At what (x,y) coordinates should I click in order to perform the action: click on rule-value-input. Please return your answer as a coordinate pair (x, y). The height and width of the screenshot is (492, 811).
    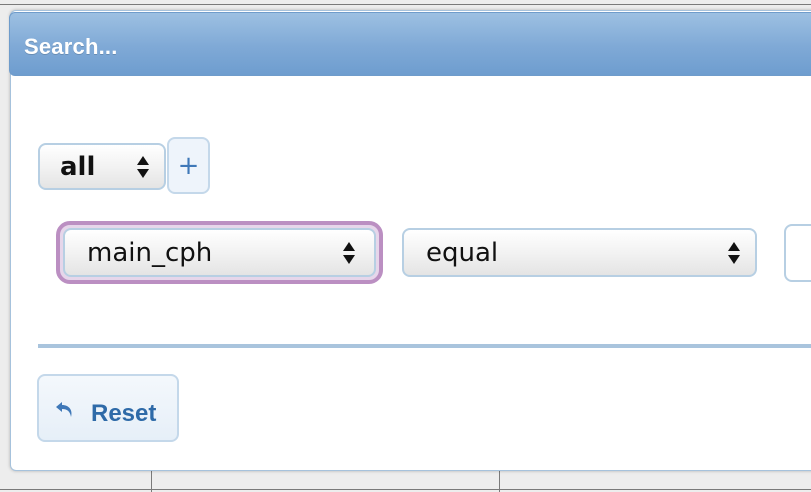
    Looking at the image, I should click on (797, 253).